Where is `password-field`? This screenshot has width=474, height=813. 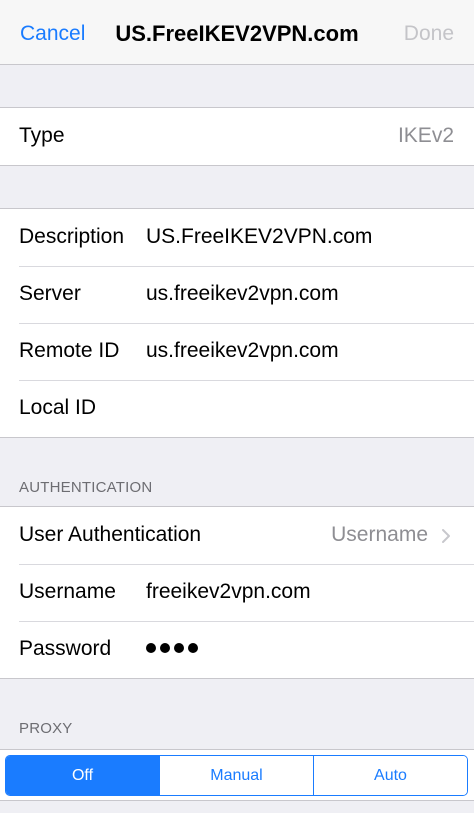 password-field is located at coordinates (172, 648).